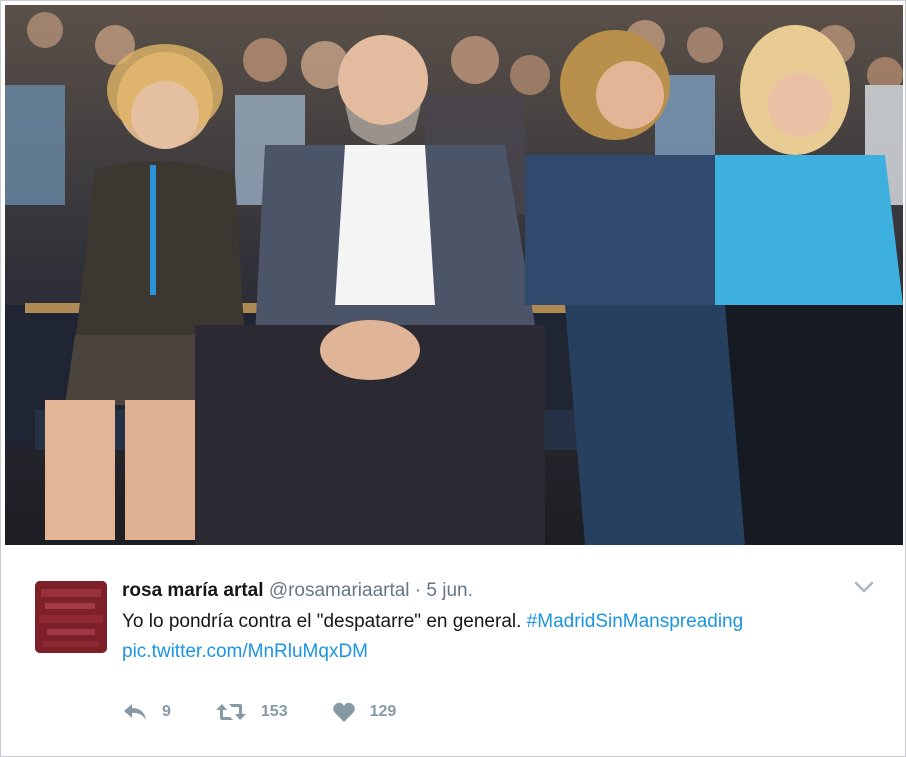  I want to click on like-button: 129, so click(364, 712).